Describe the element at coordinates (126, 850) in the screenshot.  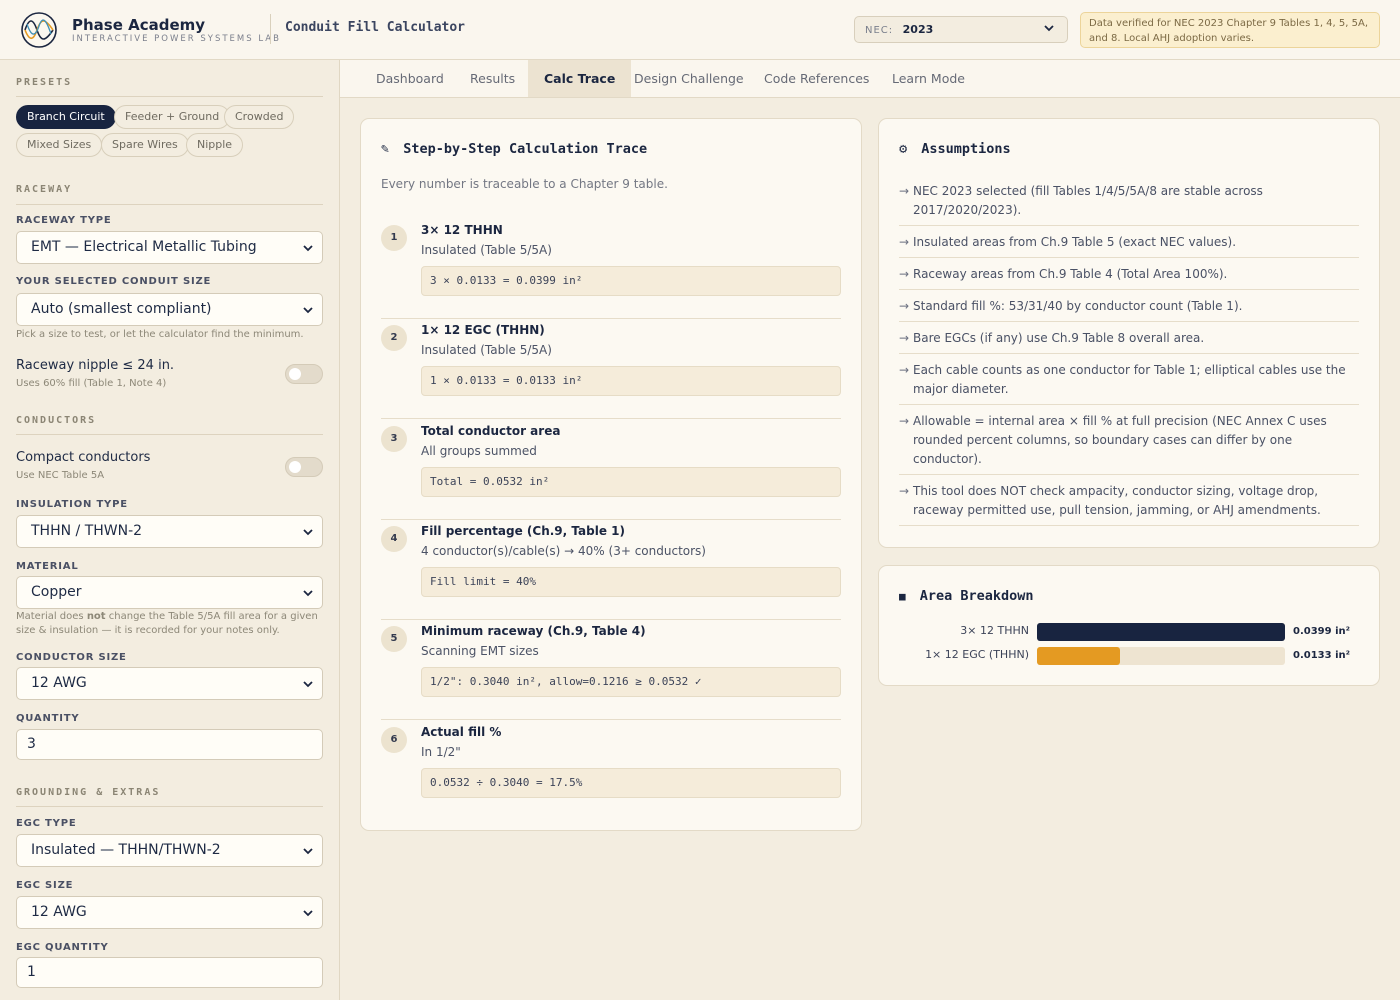
I see `egc-type-value: Insulated — THHN/THWN-2` at that location.